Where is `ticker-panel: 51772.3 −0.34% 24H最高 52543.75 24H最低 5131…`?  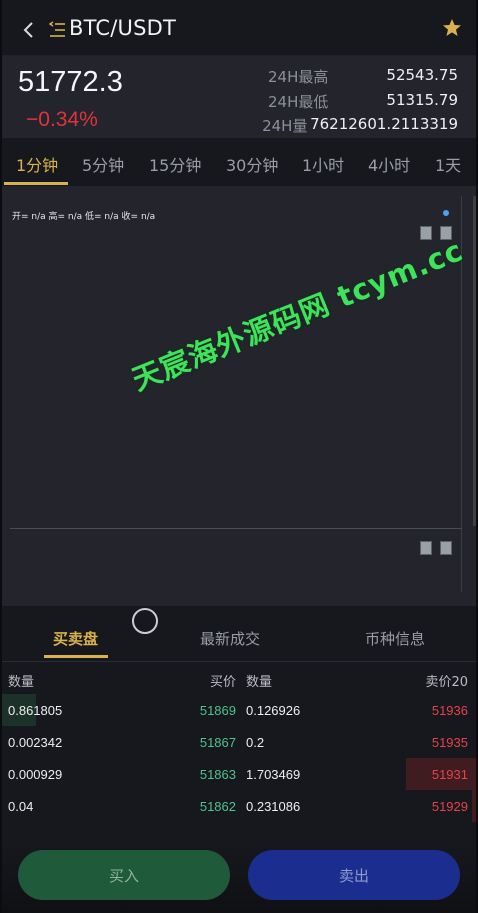 ticker-panel: 51772.3 −0.34% 24H最高 52543.75 24H最低 5131… is located at coordinates (239, 97).